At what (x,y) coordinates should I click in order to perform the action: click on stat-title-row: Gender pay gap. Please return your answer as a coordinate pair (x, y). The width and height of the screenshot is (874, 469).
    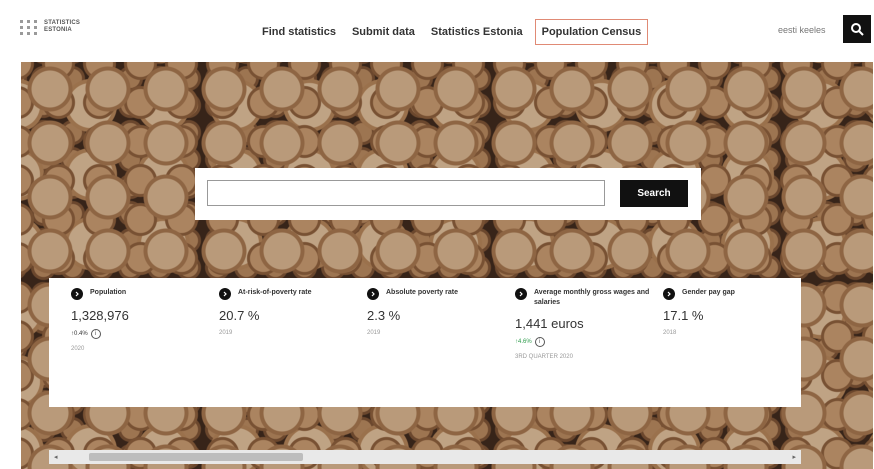
    Looking at the image, I should click on (733, 294).